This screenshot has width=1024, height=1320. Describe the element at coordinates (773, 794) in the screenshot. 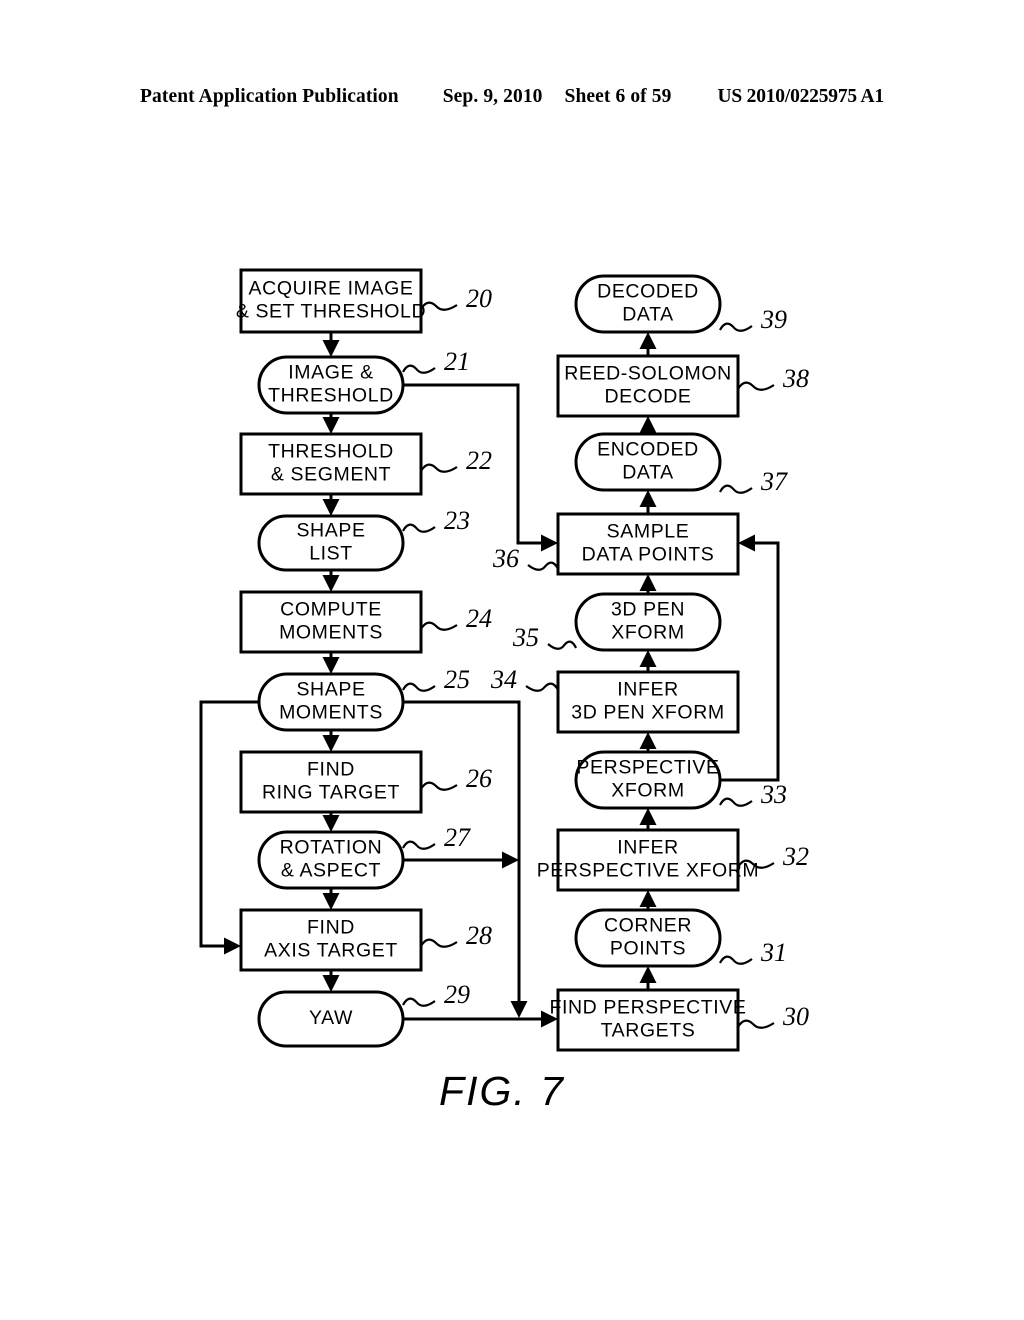

I see `reference-numeral-text: 33` at that location.